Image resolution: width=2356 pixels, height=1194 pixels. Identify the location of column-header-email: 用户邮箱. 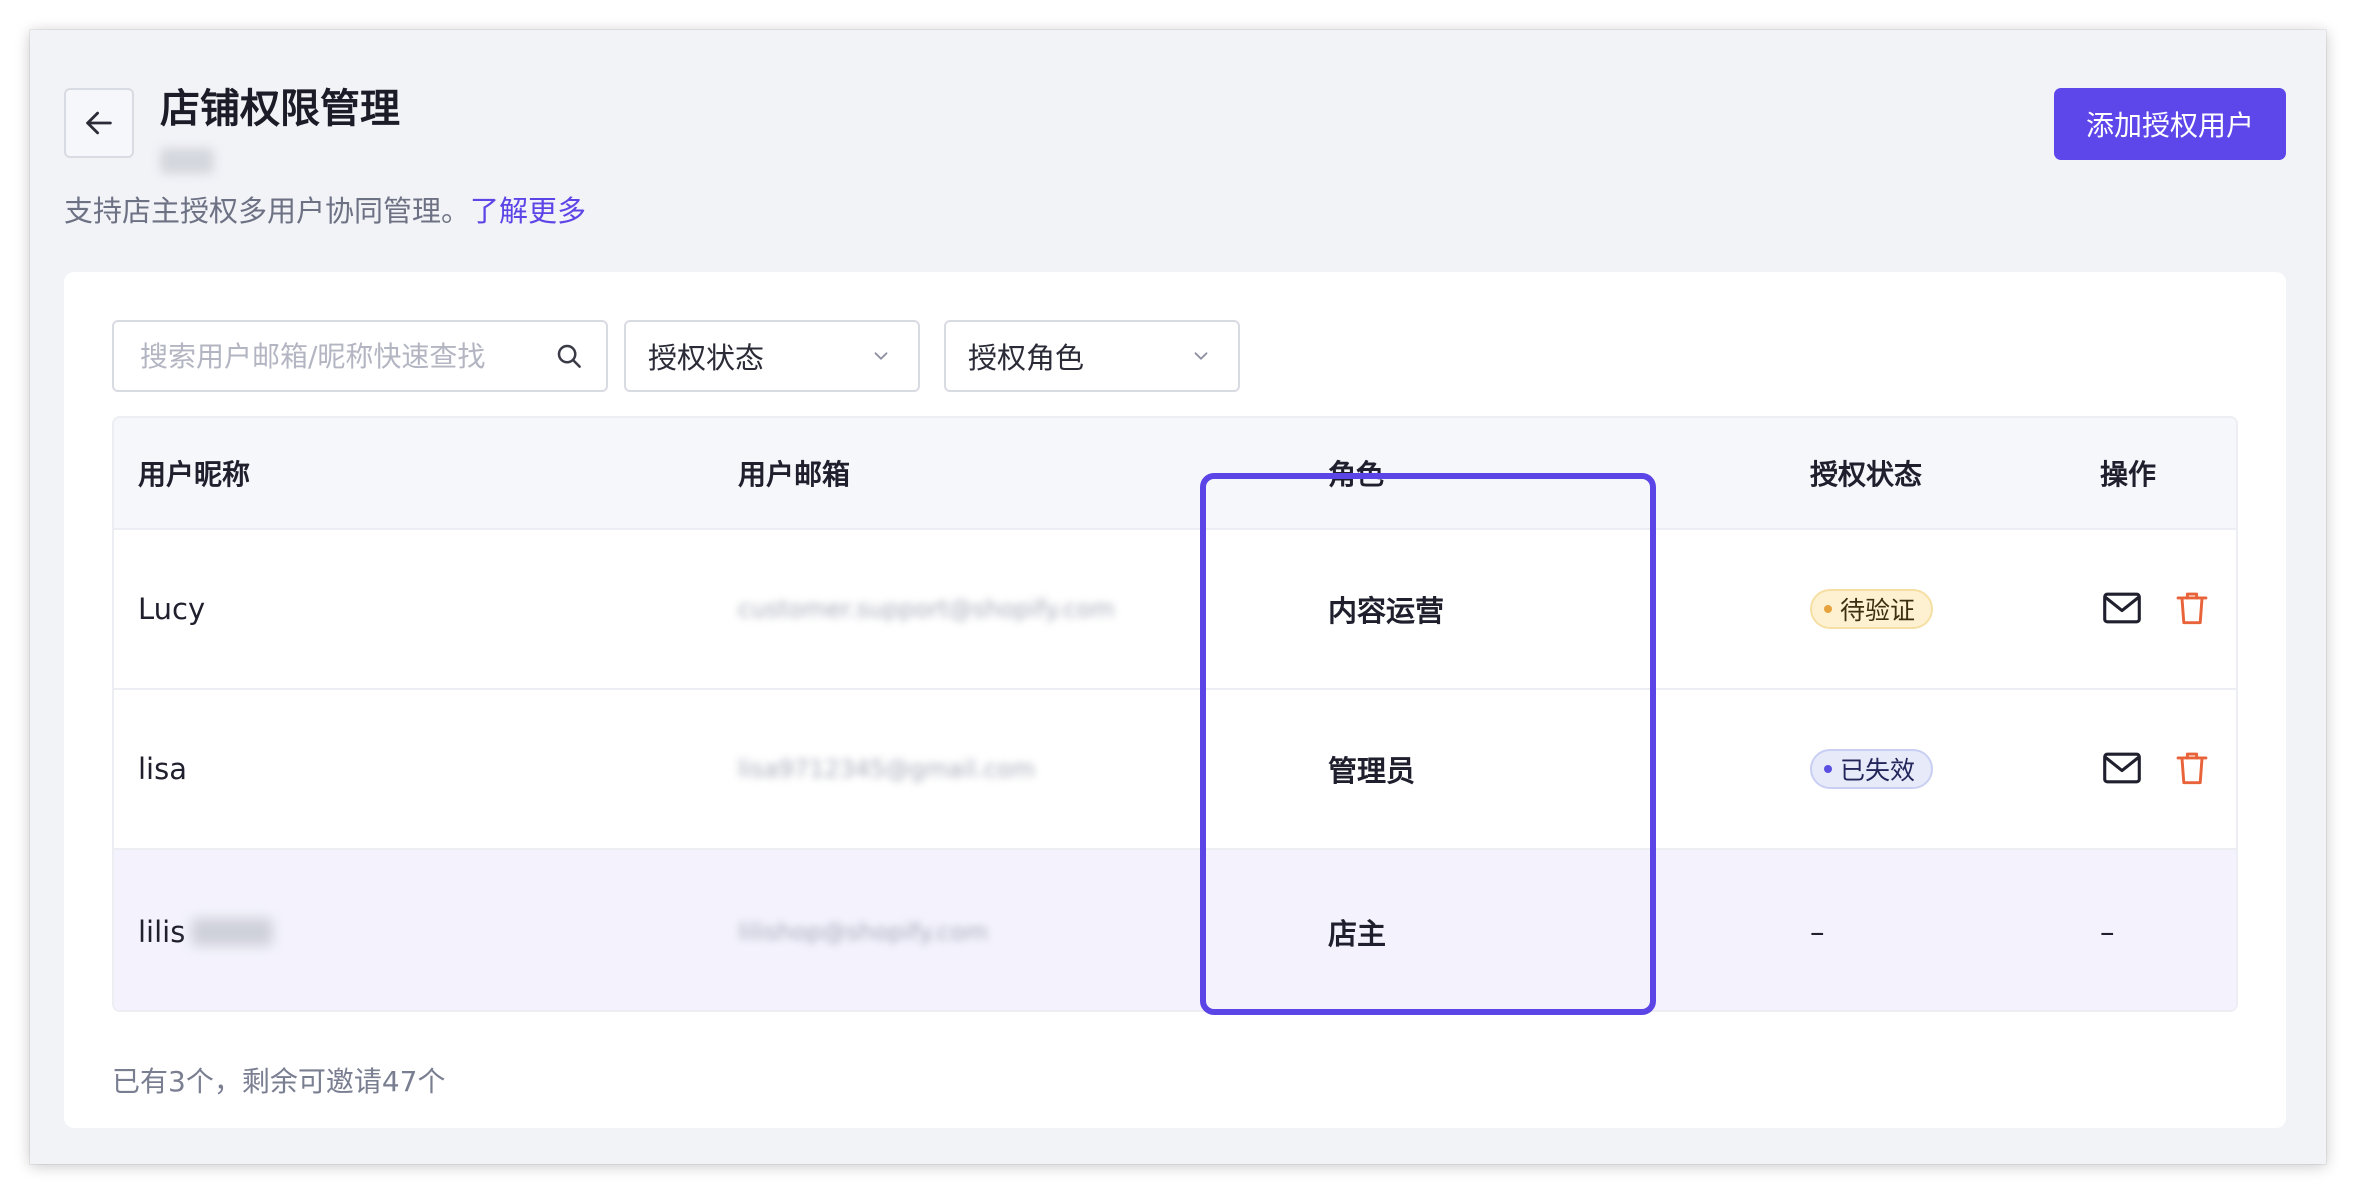
(794, 474).